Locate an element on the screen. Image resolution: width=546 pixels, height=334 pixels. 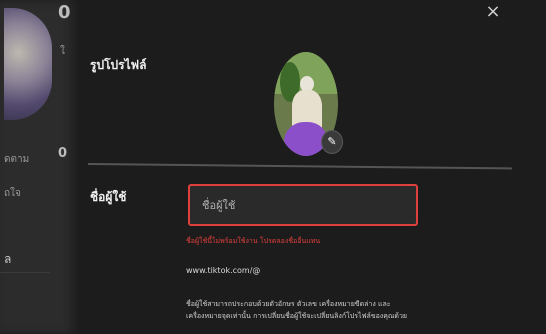
background-label-e: ล is located at coordinates (8, 259).